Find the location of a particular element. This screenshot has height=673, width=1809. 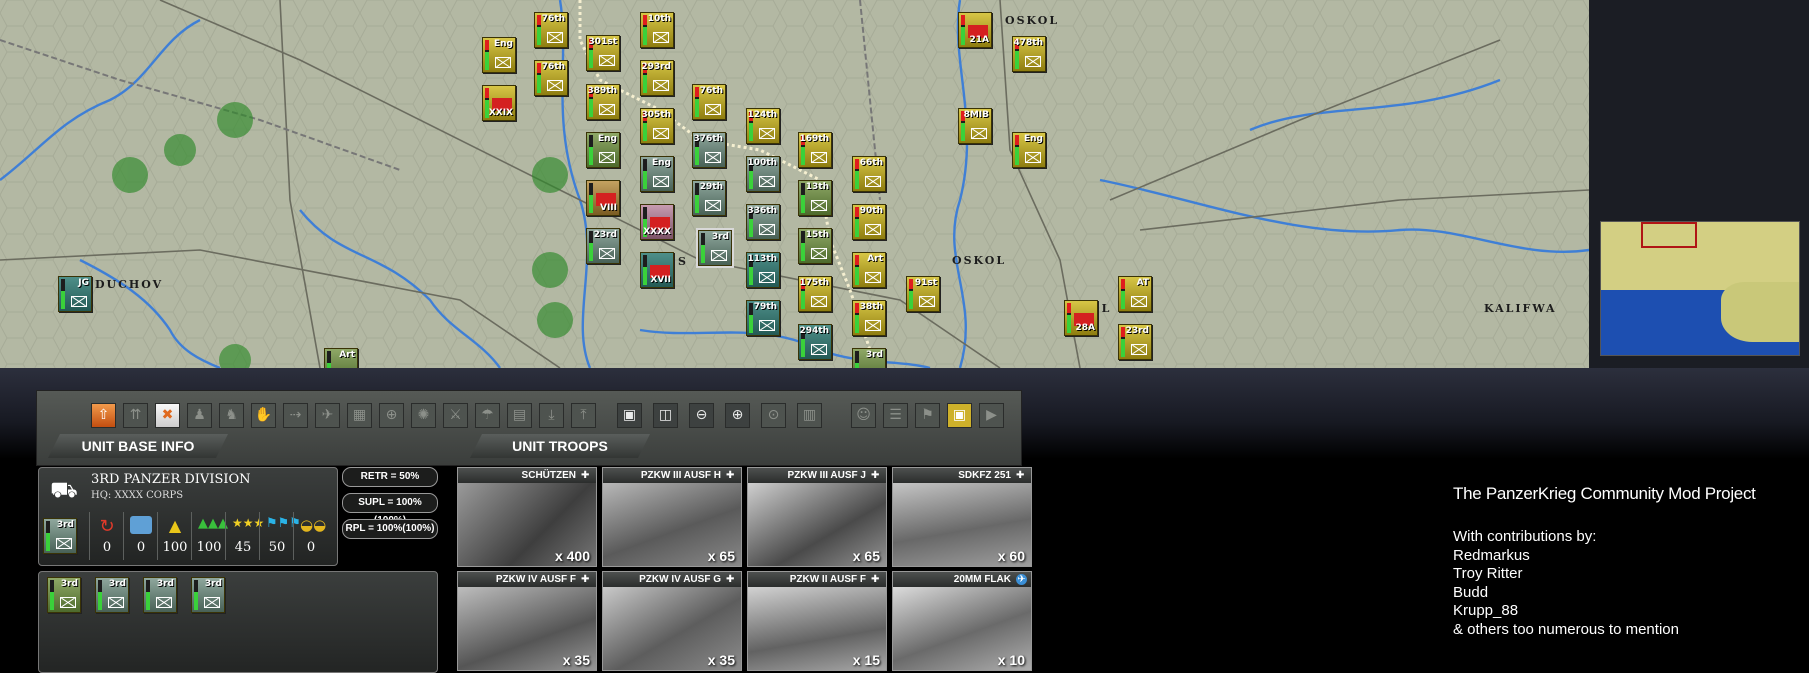

tank-type-icon: ✚ is located at coordinates (875, 579).